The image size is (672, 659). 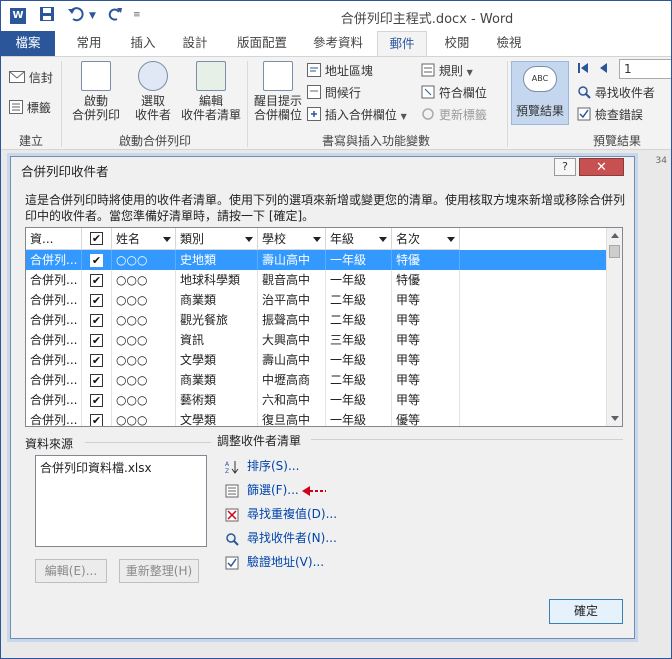 I want to click on table-cell-category: 史地類, so click(x=217, y=260).